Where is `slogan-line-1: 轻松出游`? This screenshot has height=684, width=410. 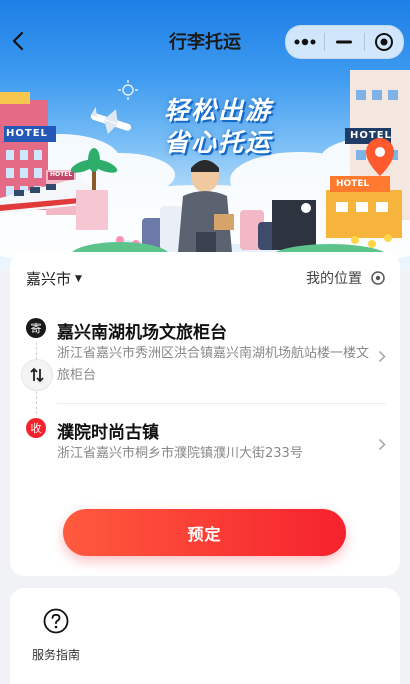
slogan-line-1: 轻松出游 is located at coordinates (217, 110).